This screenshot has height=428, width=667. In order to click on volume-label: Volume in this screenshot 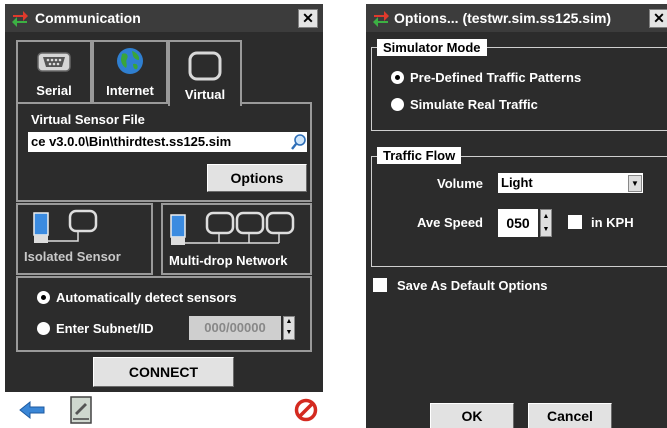, I will do `click(460, 183)`.